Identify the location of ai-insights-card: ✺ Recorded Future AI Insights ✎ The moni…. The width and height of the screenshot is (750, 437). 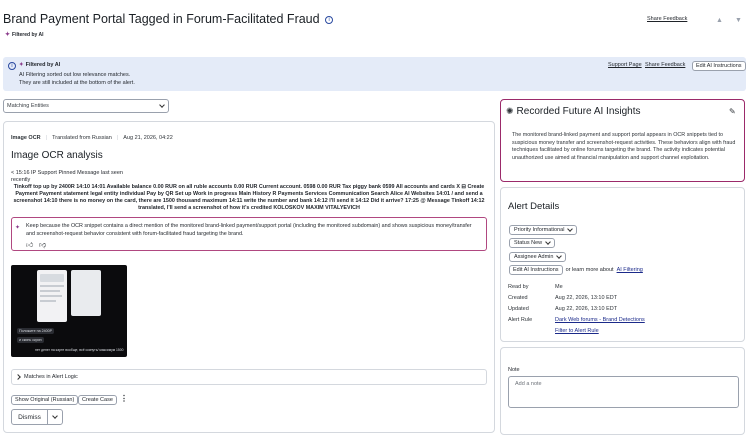
(622, 140).